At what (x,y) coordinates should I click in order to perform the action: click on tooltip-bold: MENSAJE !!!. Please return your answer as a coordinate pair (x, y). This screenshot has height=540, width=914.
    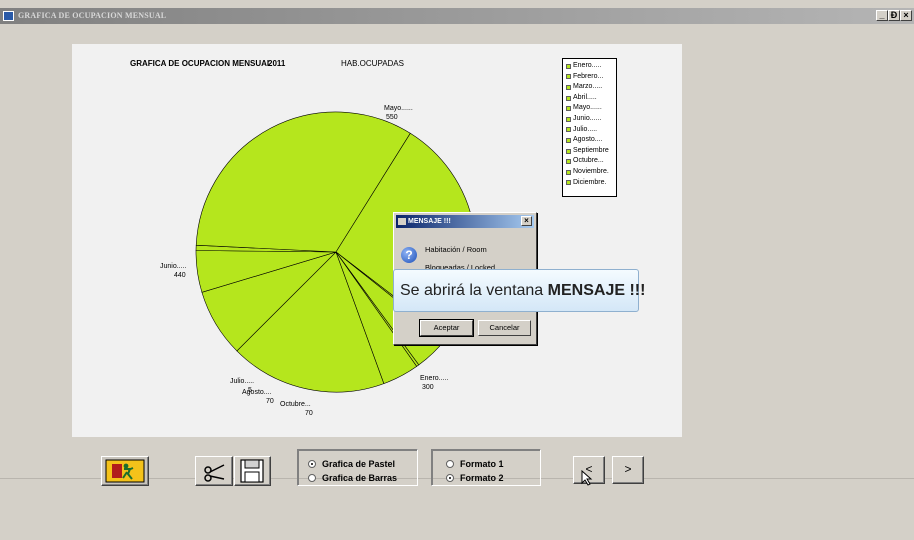
    Looking at the image, I should click on (596, 290).